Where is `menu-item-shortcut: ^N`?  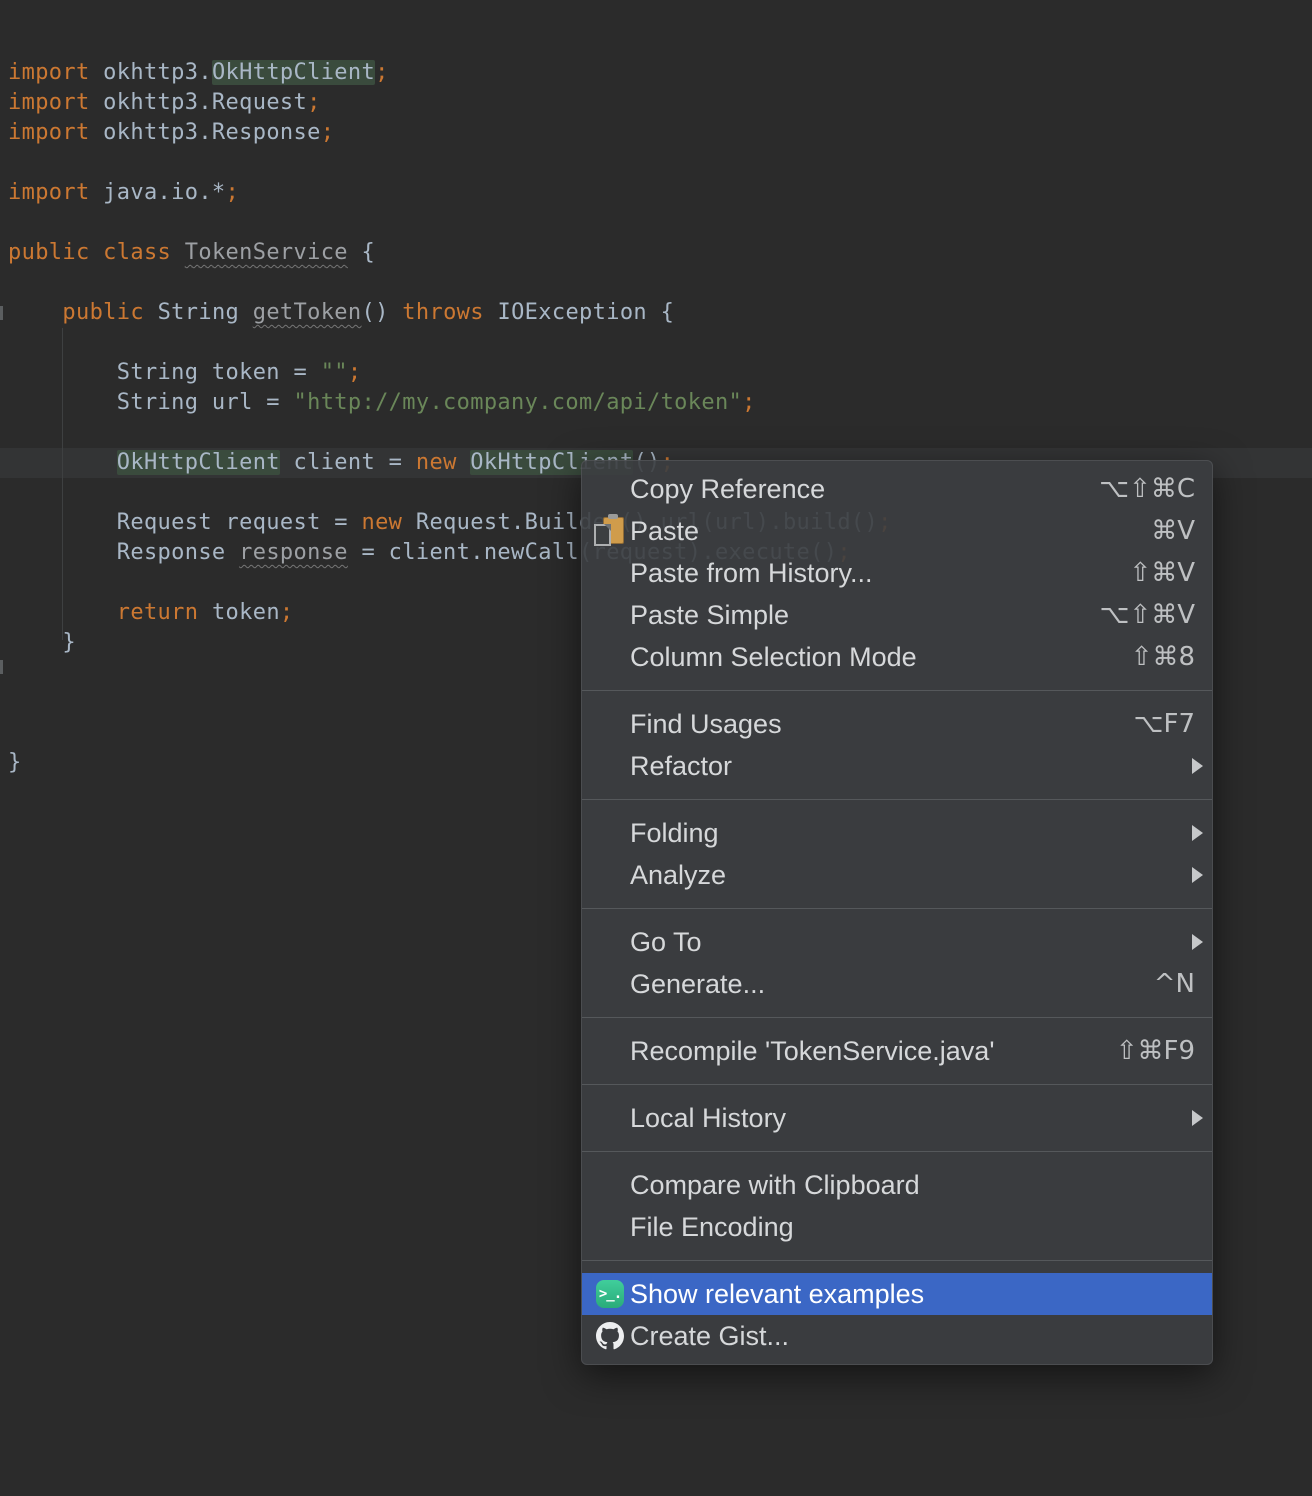
menu-item-shortcut: ^N is located at coordinates (1174, 984).